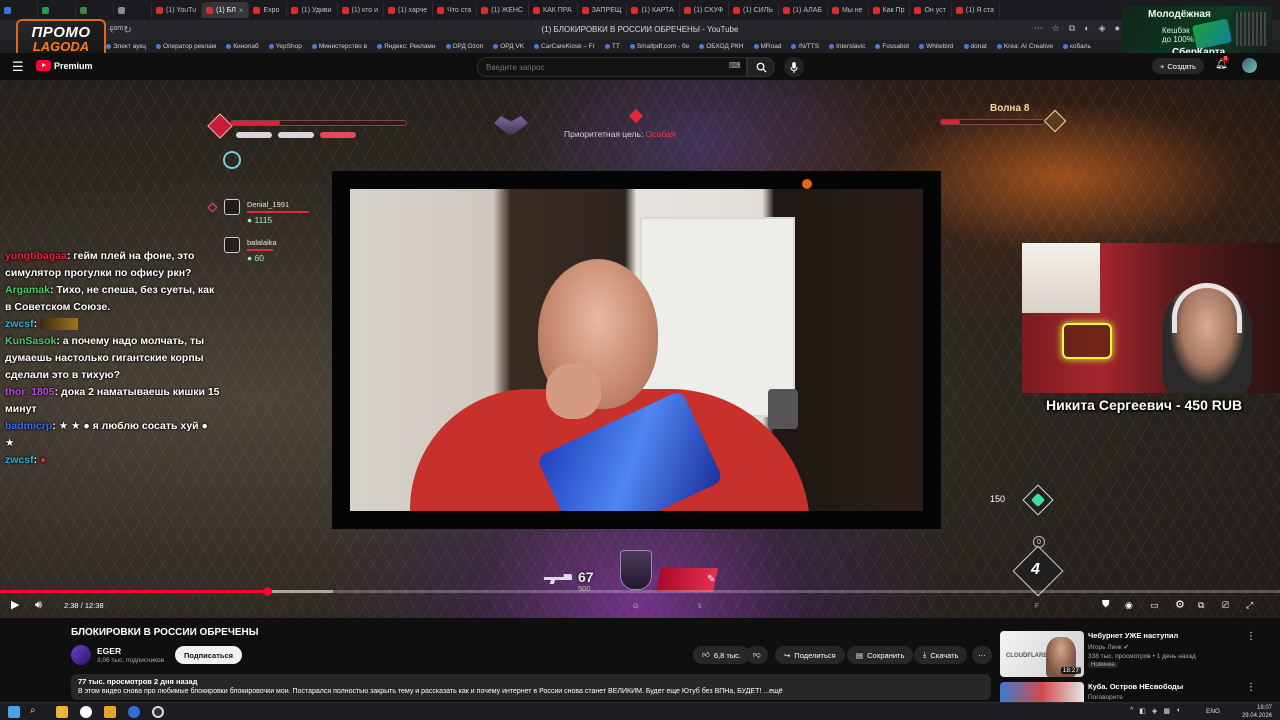  I want to click on miniplayer-icon: ⧉, so click(1201, 605).